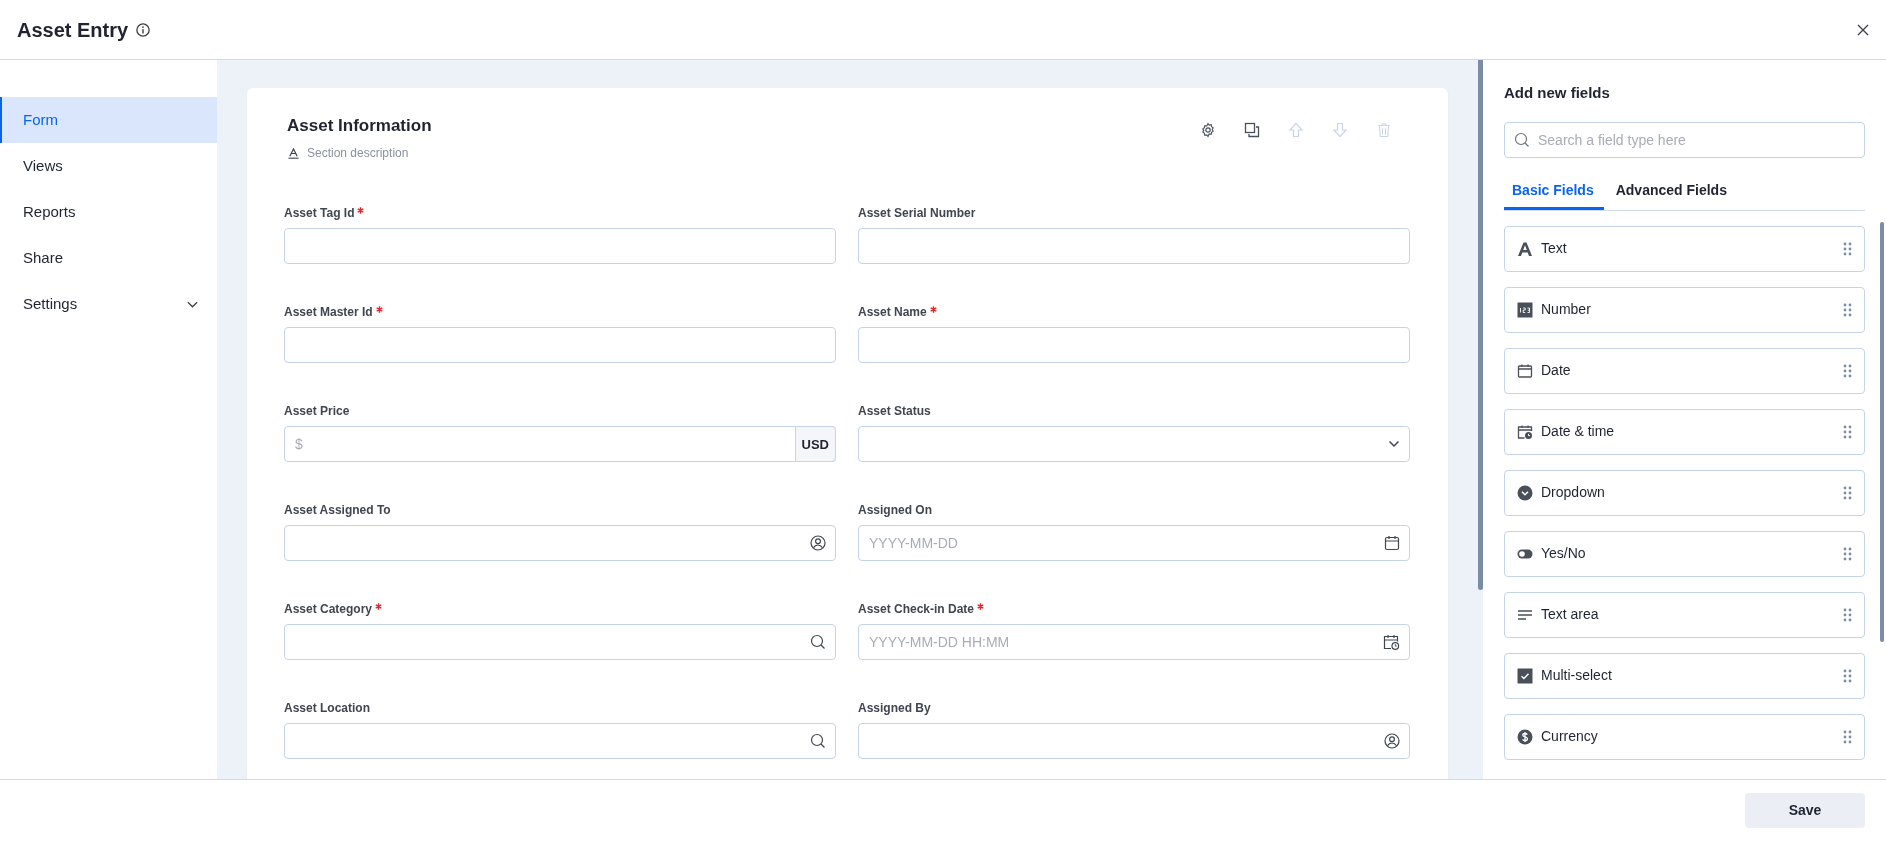  Describe the element at coordinates (1684, 309) in the screenshot. I see `field-type-item: Number` at that location.